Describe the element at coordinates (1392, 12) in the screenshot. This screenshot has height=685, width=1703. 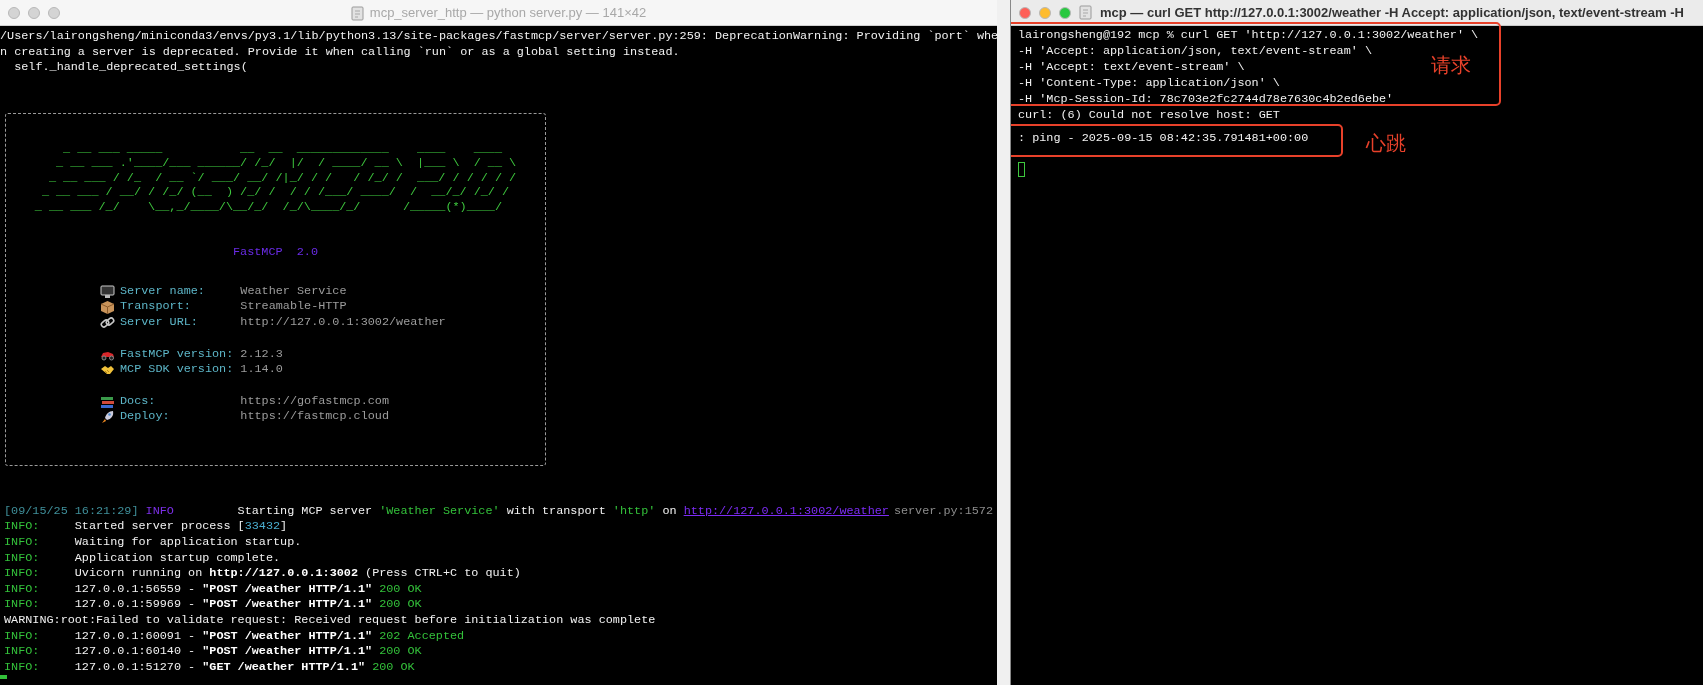
I see `window-title: mcp — curl GET http://127.0.0.1:3002/weather -H Accept: application/json, text/event-stream -H` at that location.